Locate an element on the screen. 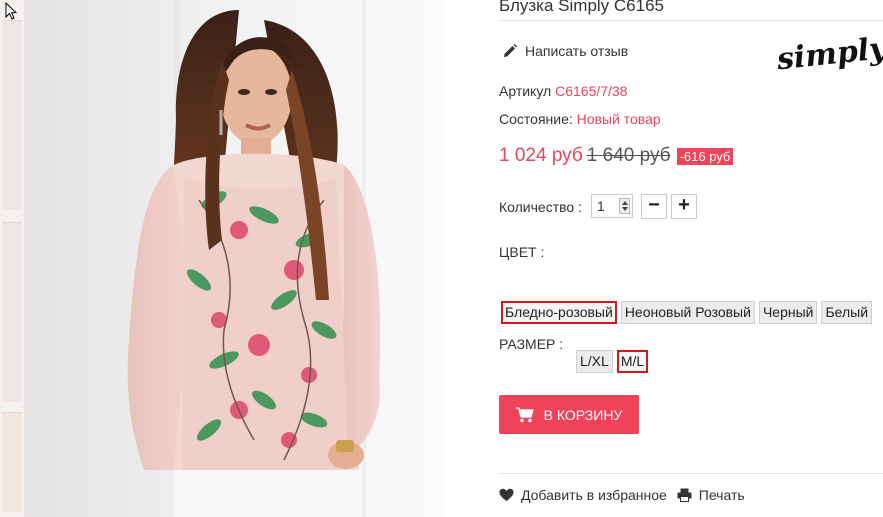 Image resolution: width=883 pixels, height=517 pixels. quantity-plus-button: + is located at coordinates (684, 206).